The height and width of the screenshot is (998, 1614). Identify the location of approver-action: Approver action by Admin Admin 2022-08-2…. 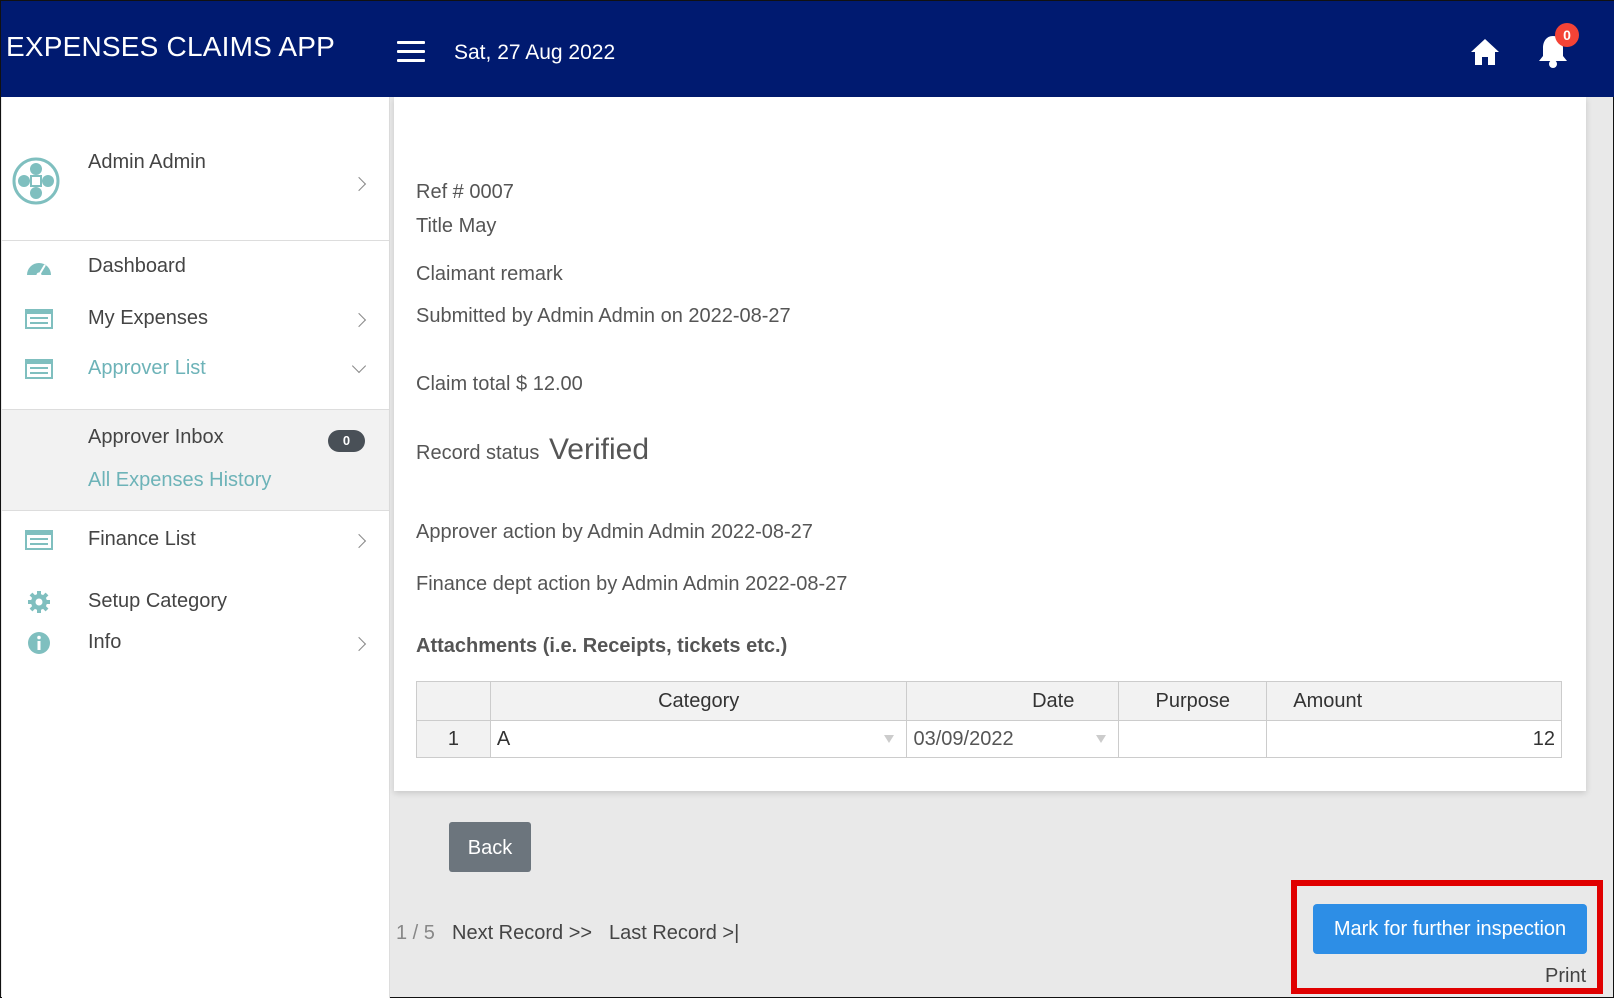
(614, 532).